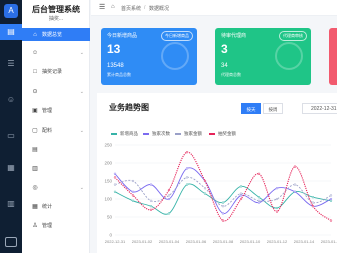 The width and height of the screenshot is (337, 253). I want to click on sidebar-item-overview: ⌂ 数据总览, so click(56, 34).